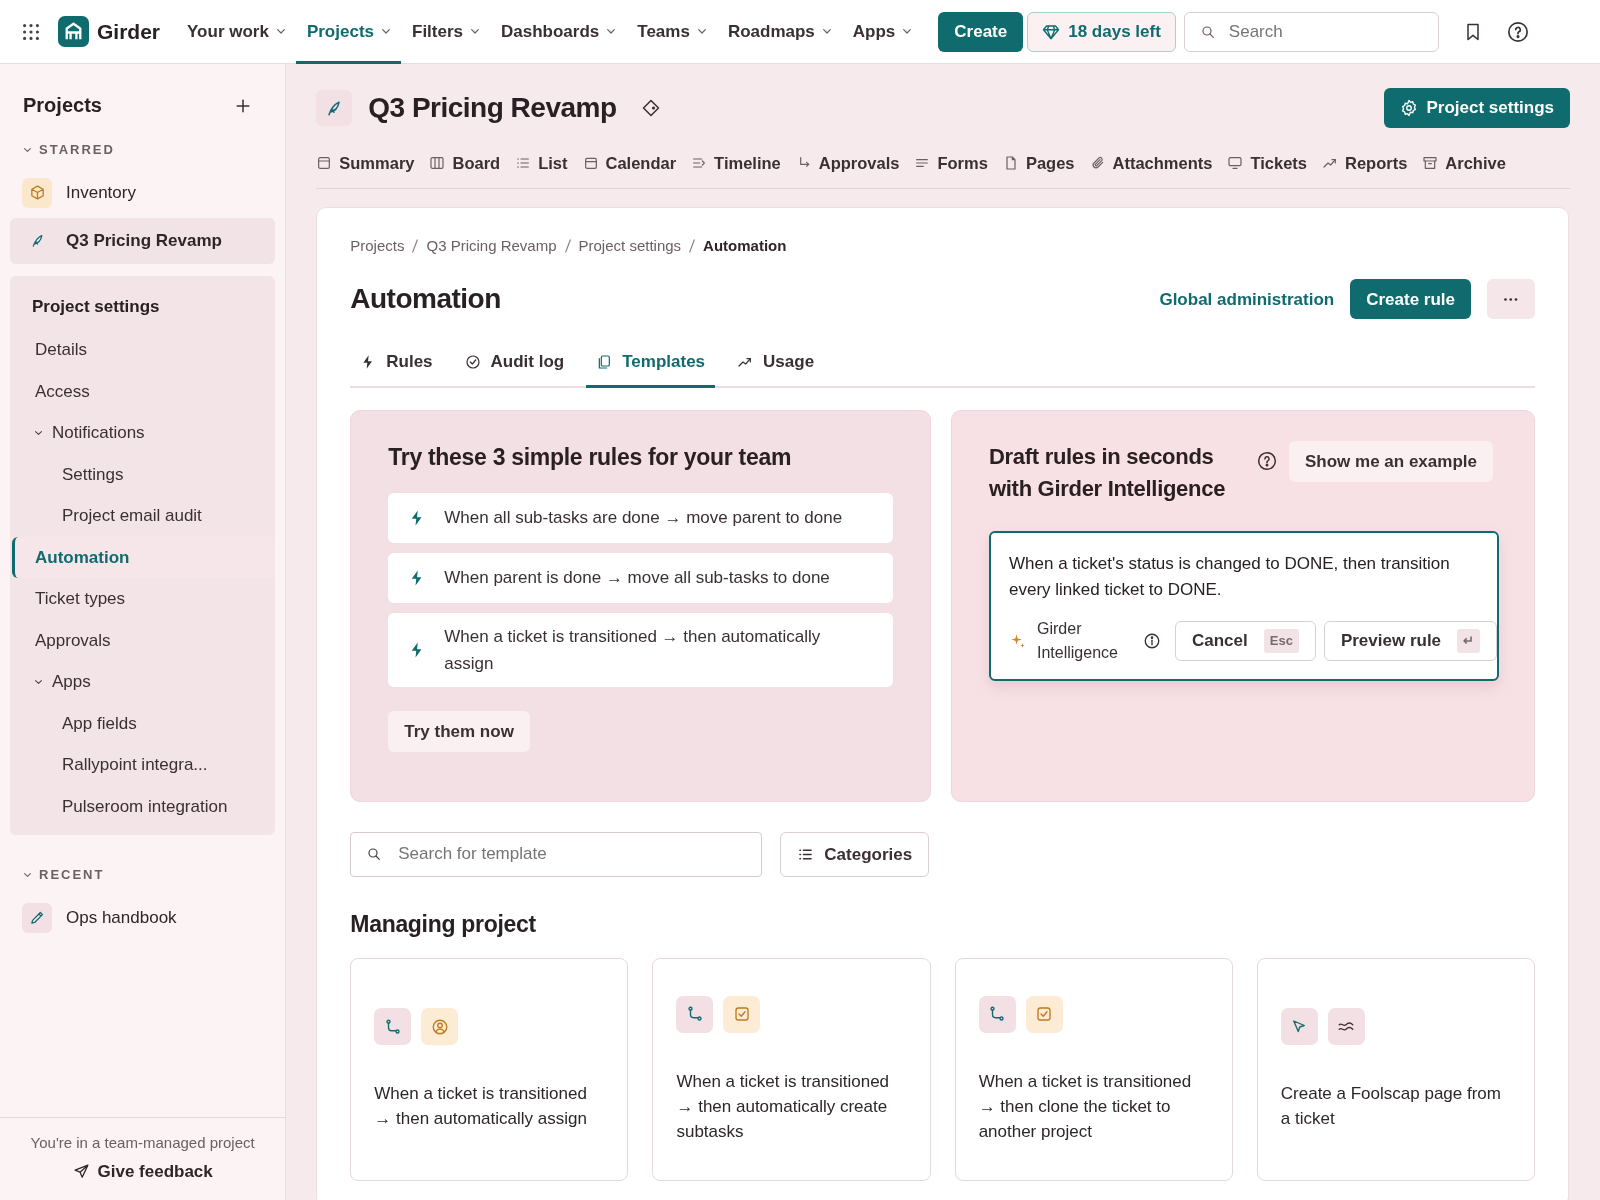  What do you see at coordinates (1101, 31) in the screenshot?
I see `trial-button: 18 days left` at bounding box center [1101, 31].